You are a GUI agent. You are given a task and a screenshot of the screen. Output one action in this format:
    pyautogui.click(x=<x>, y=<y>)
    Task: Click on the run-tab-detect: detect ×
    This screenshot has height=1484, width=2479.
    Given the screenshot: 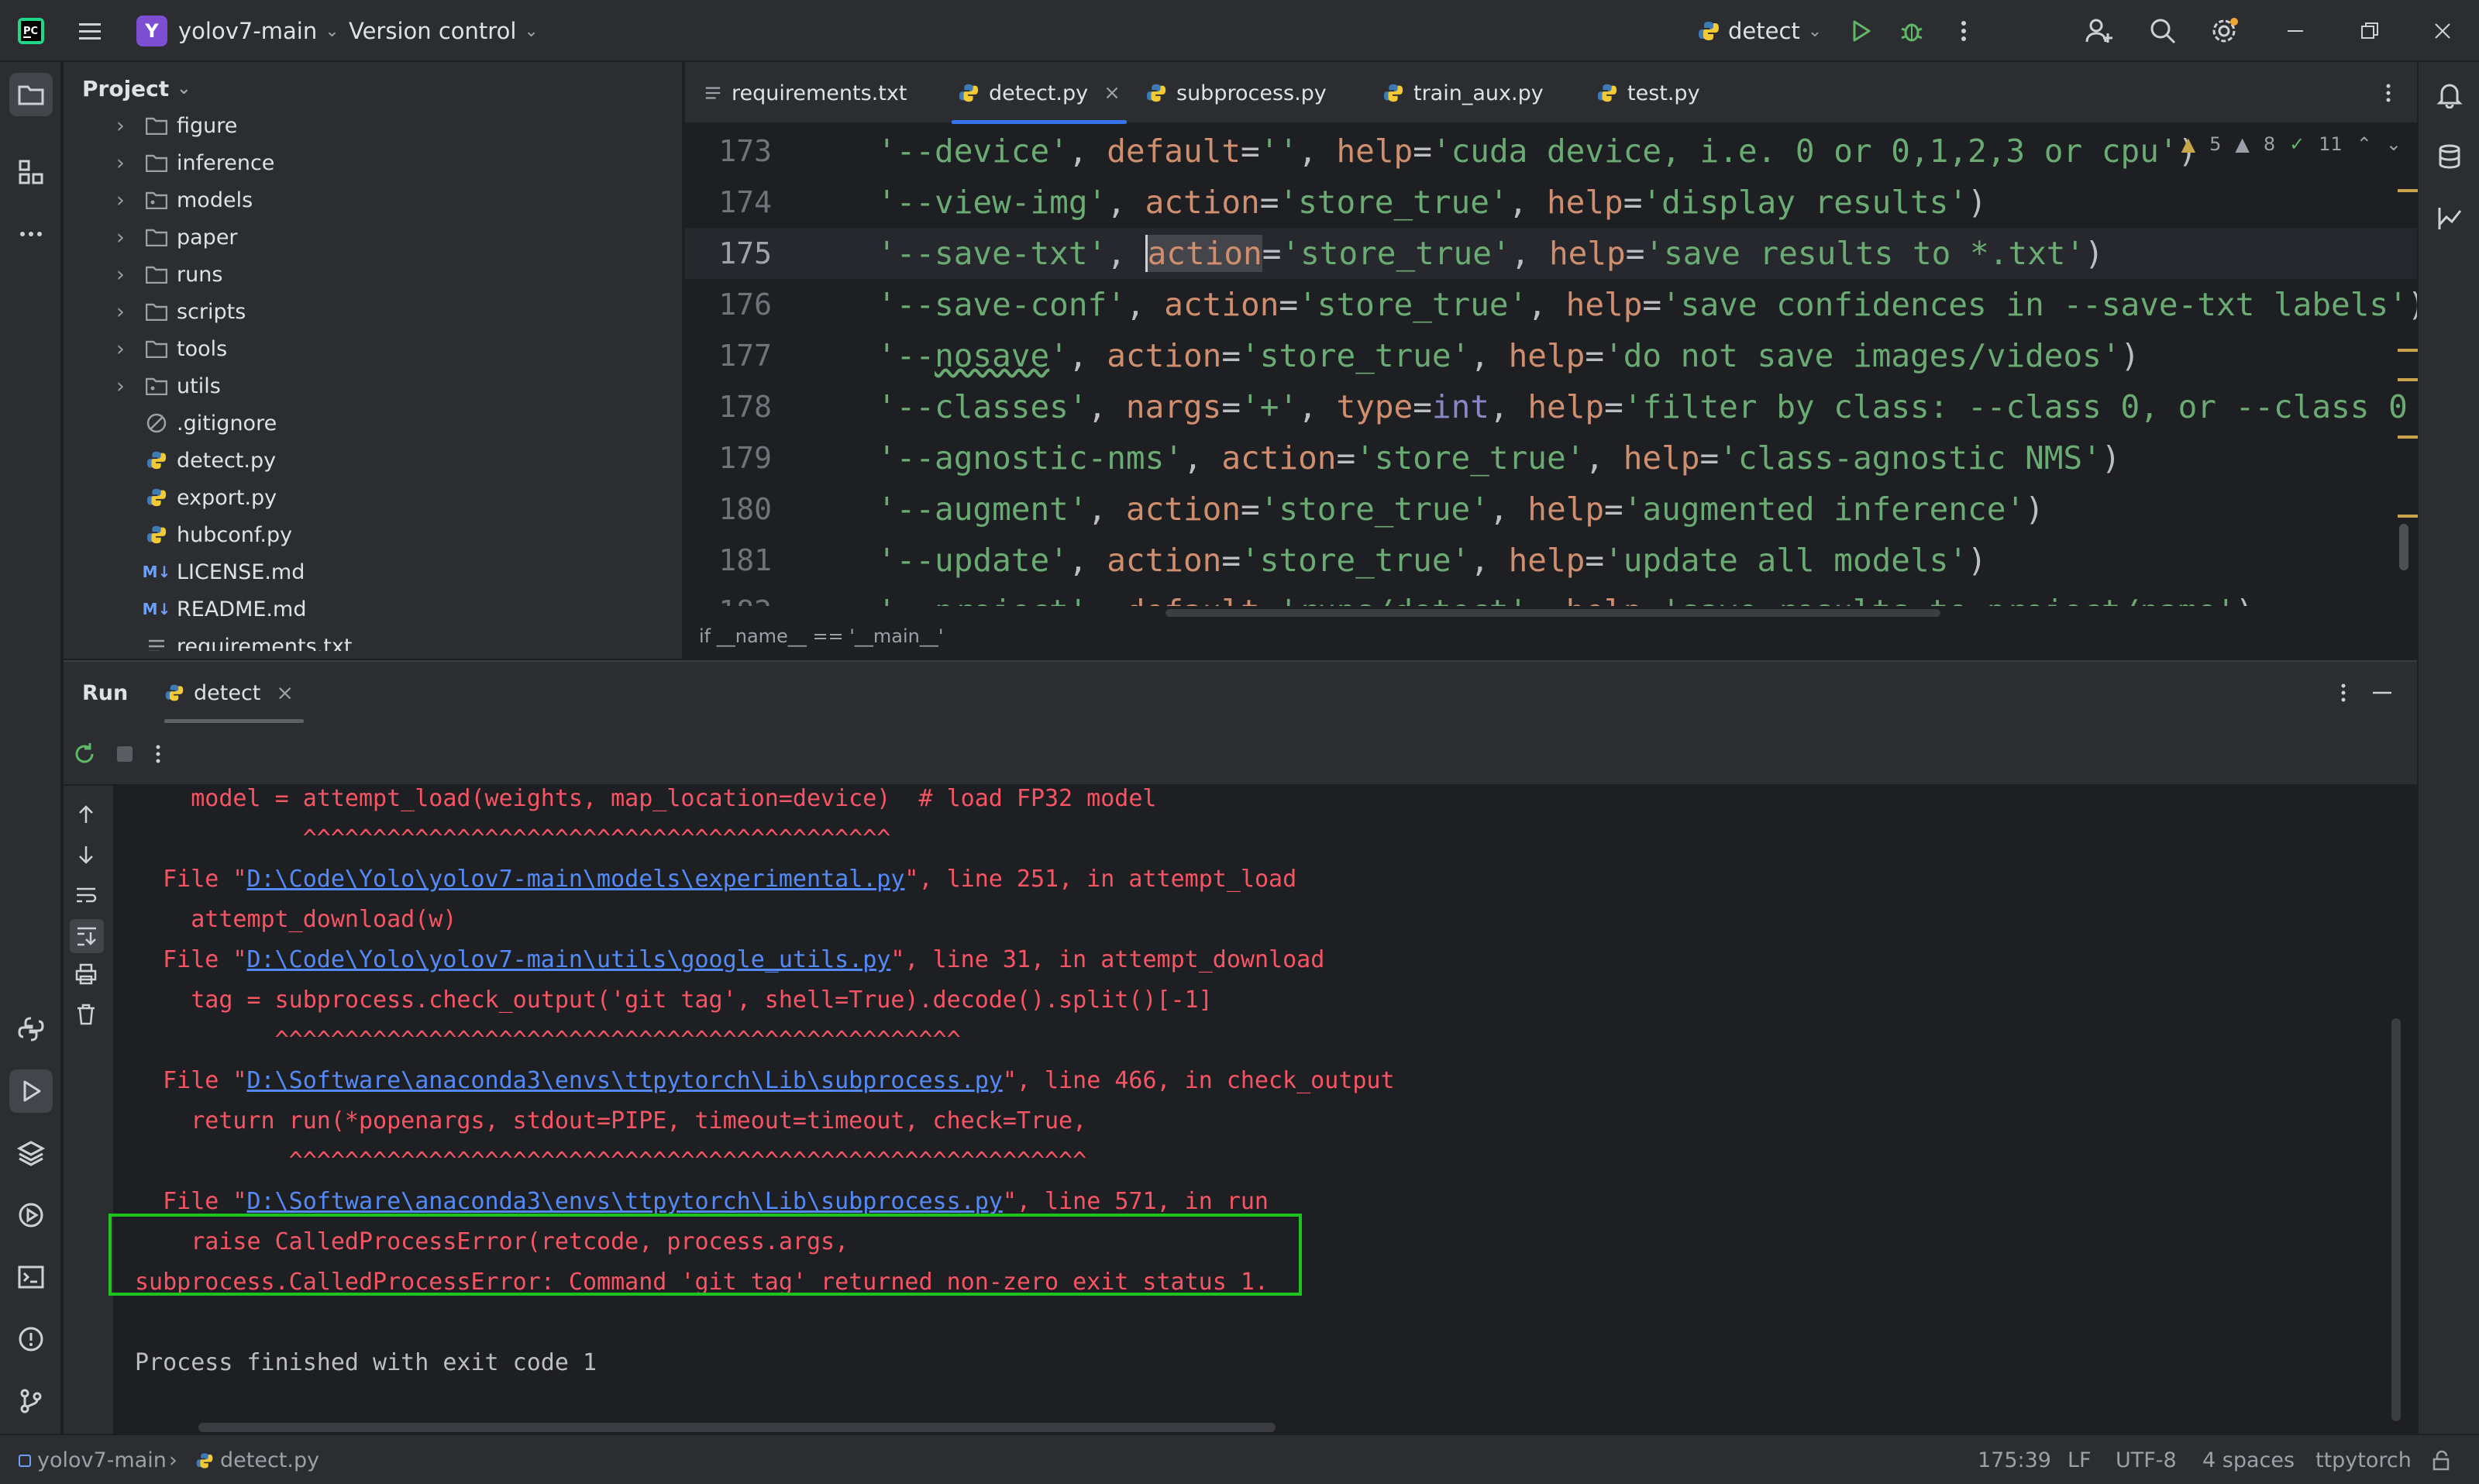 What is the action you would take?
    pyautogui.click(x=229, y=693)
    